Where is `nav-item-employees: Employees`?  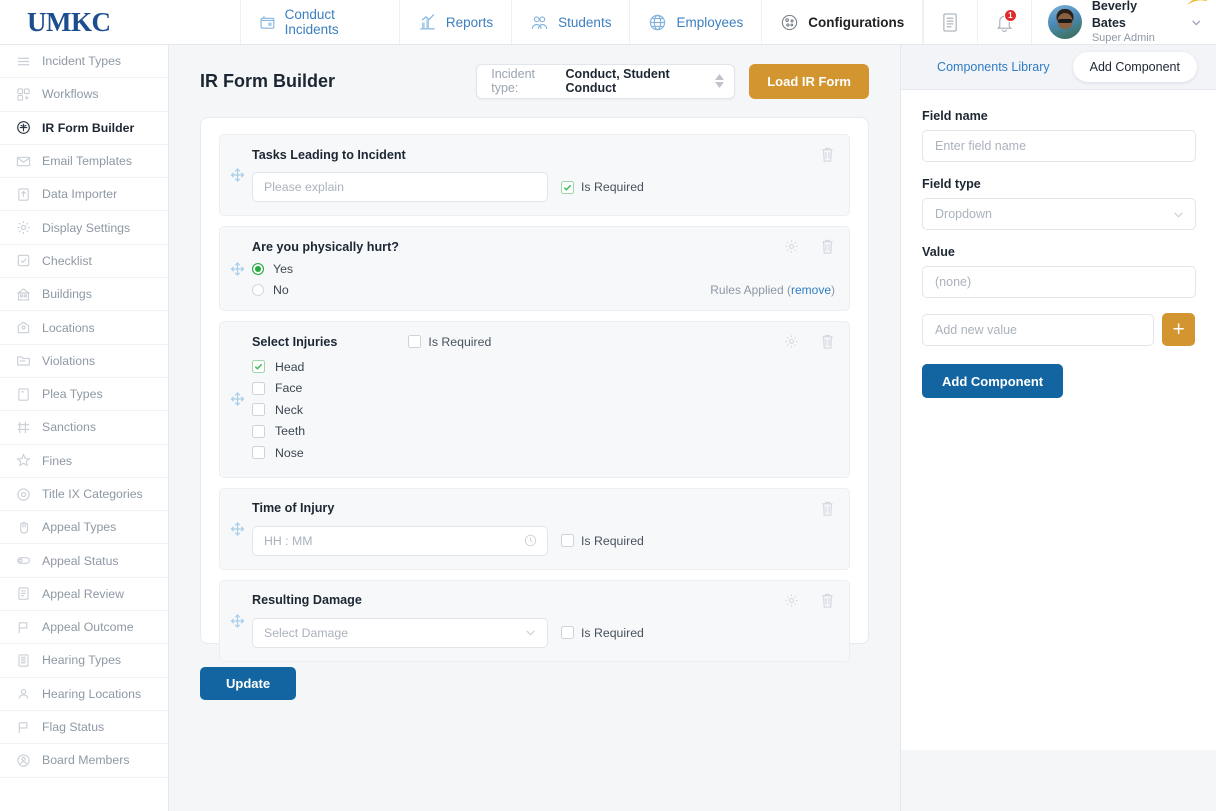
nav-item-employees: Employees is located at coordinates (696, 22).